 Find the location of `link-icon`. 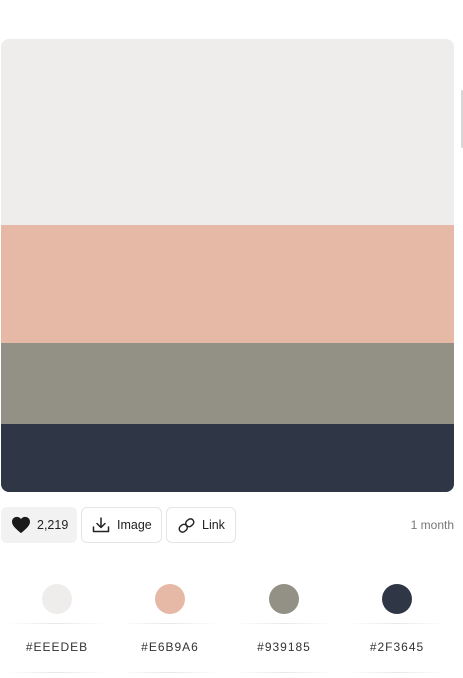

link-icon is located at coordinates (186, 525).